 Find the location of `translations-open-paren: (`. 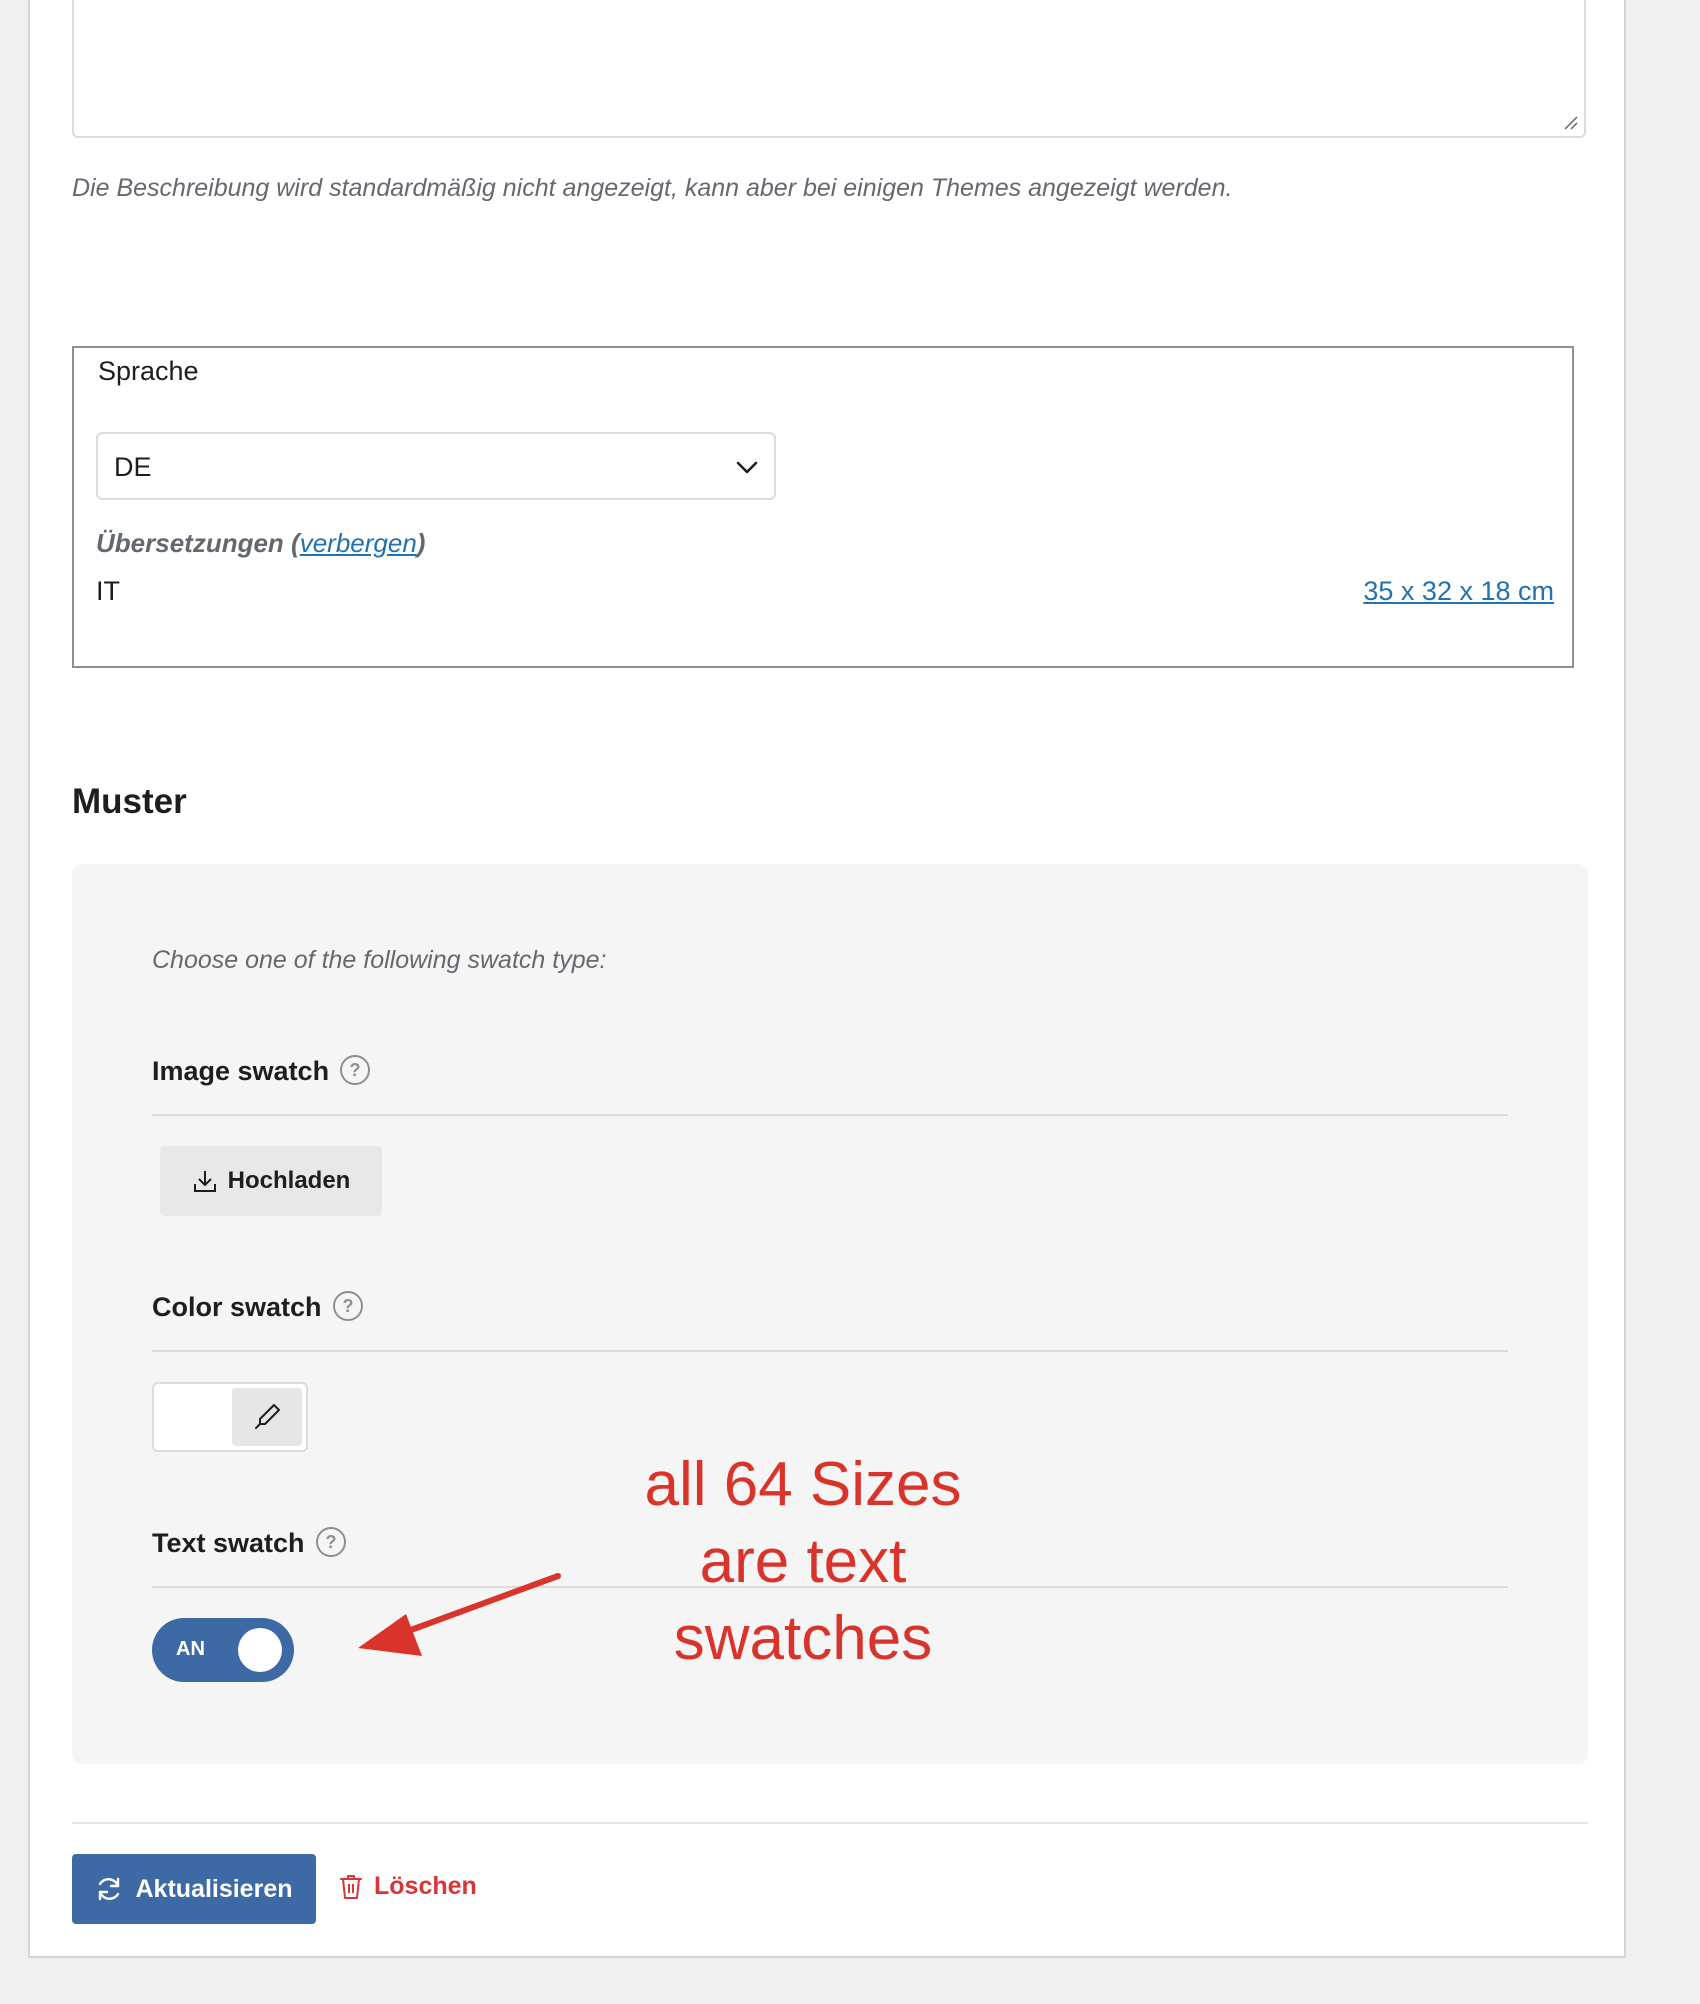

translations-open-paren: ( is located at coordinates (291, 543).